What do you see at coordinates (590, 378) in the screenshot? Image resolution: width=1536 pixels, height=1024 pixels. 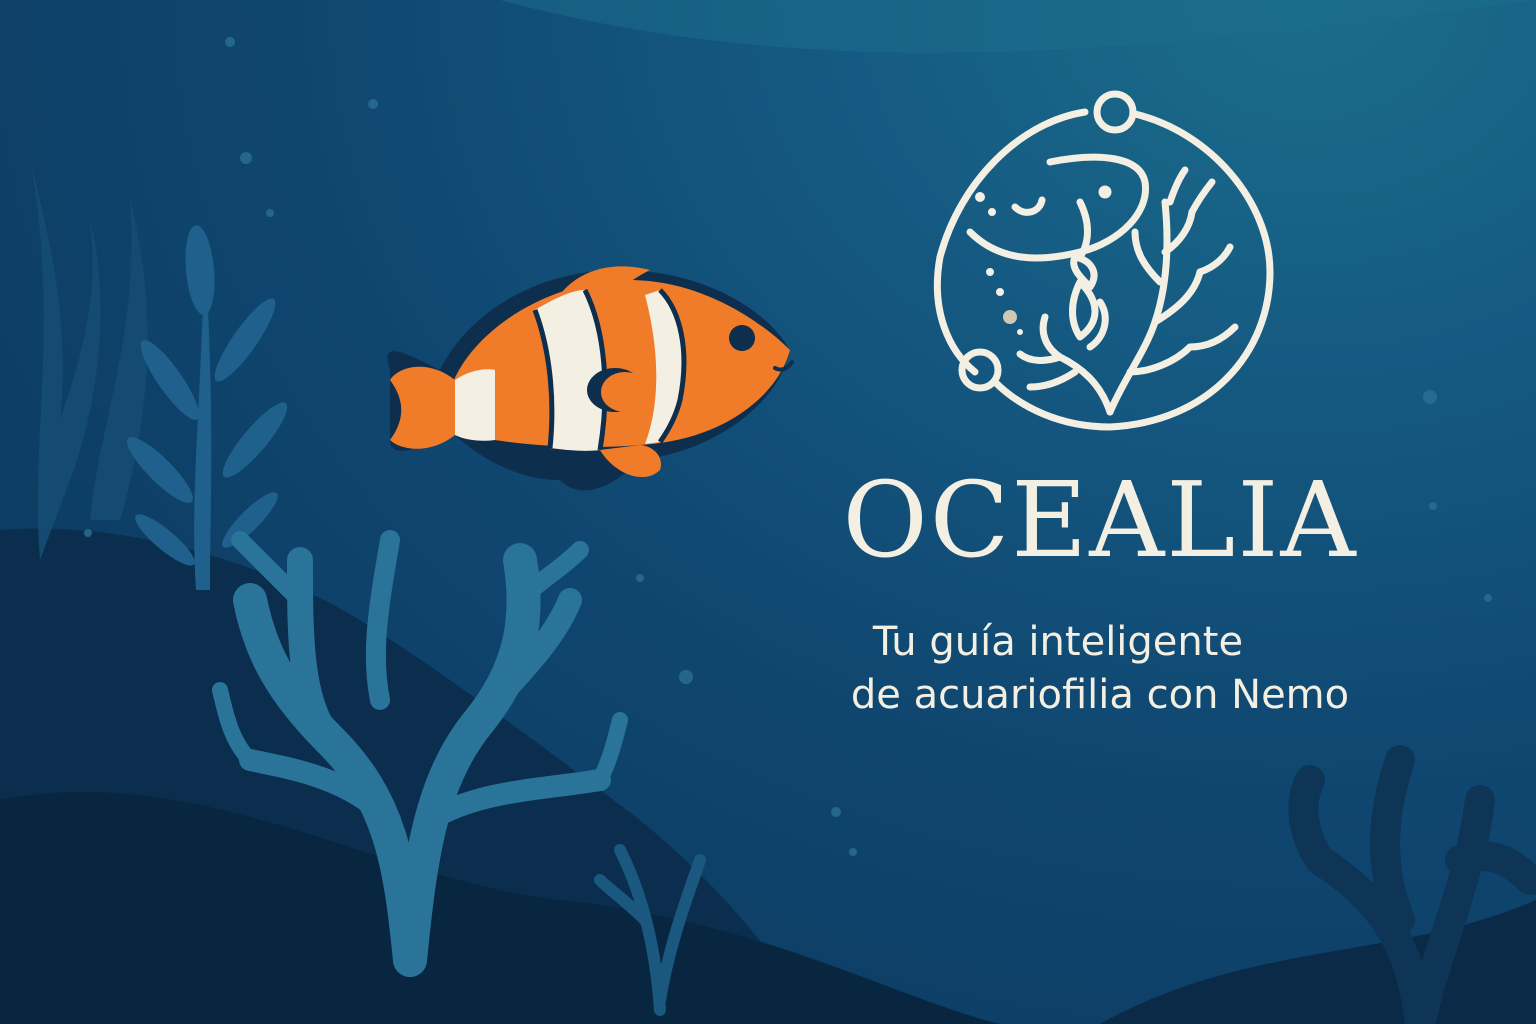 I see `clownfish-icon` at bounding box center [590, 378].